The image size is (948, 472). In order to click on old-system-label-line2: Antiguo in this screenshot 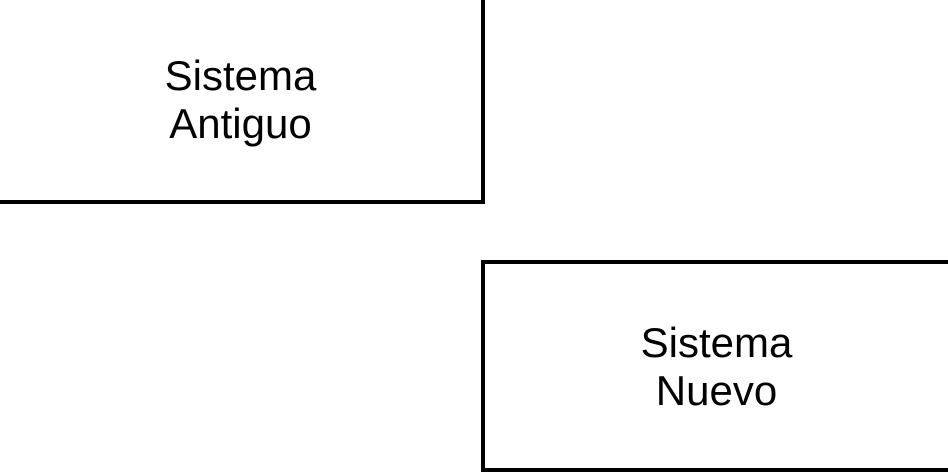, I will do `click(240, 123)`.